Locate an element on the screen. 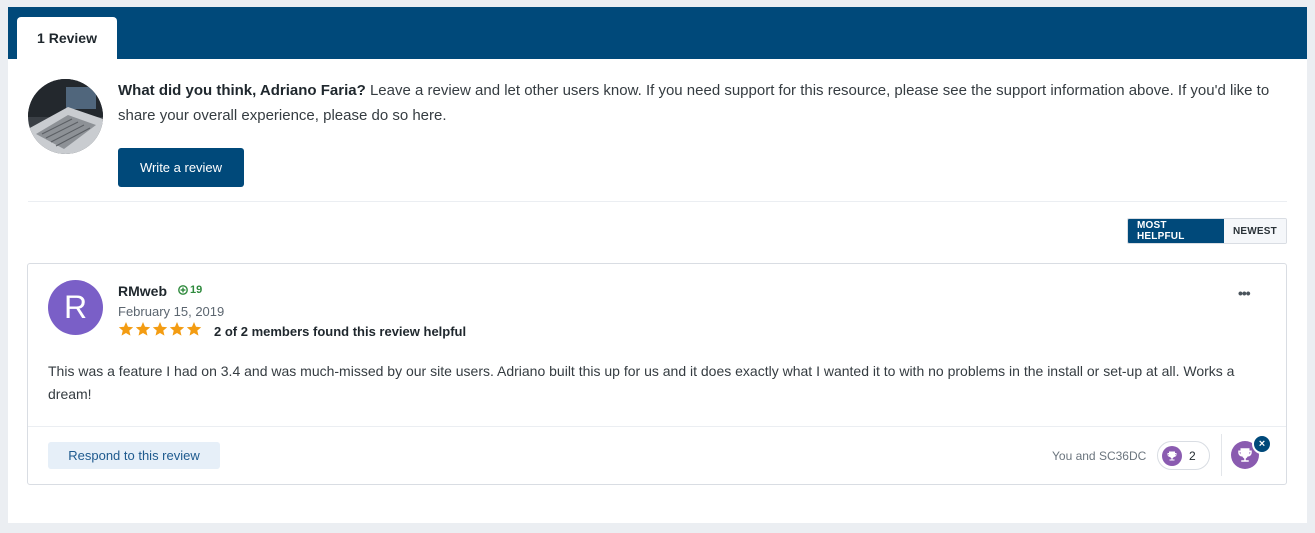 The width and height of the screenshot is (1315, 533). sort-most-helpful: MOST HELPFUL is located at coordinates (1176, 231).